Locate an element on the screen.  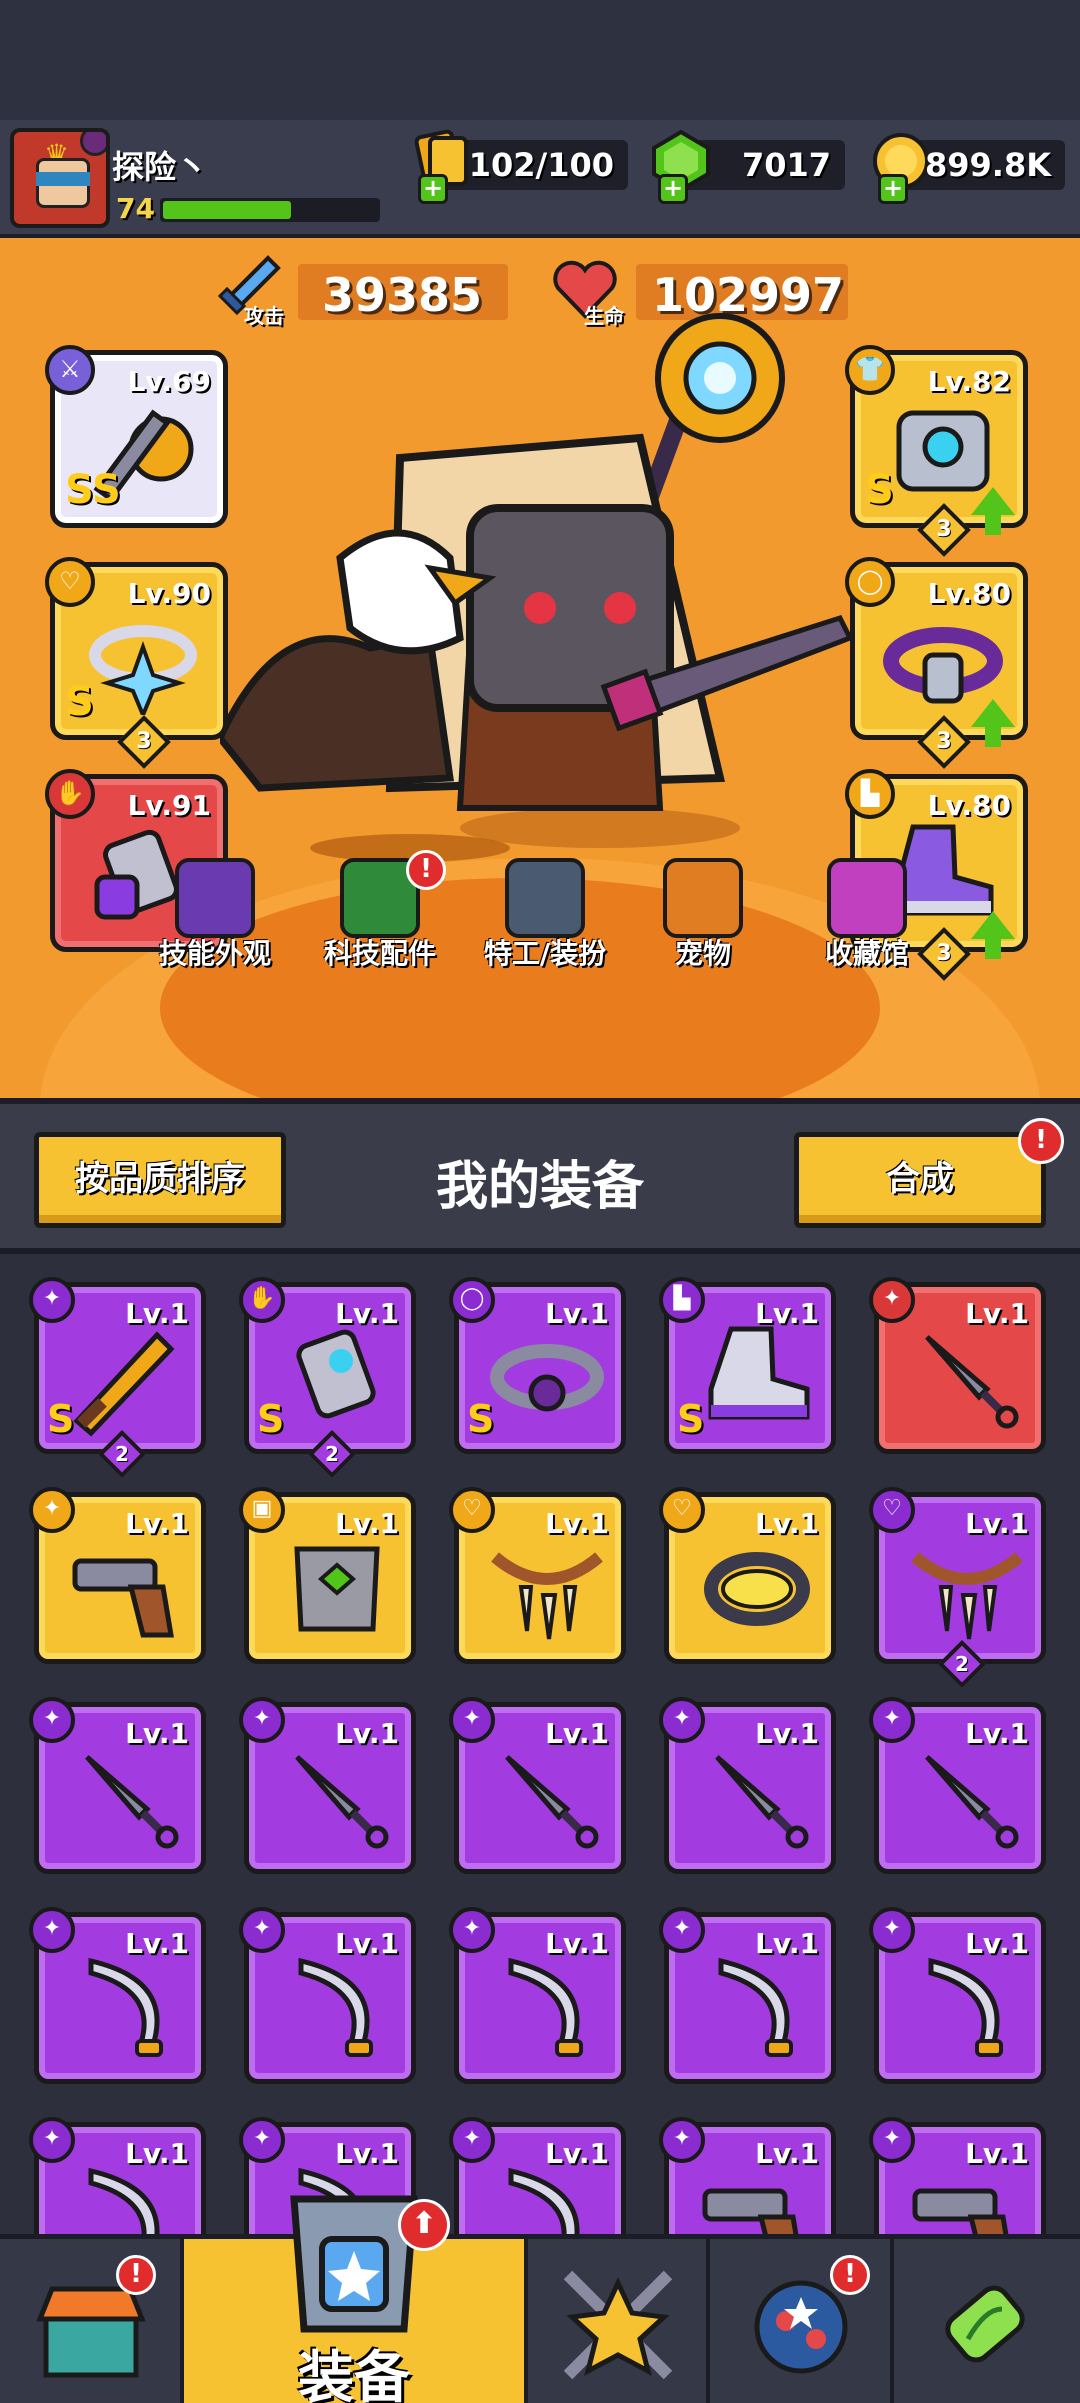
equipped-necklace-stars: 3 is located at coordinates (144, 742).